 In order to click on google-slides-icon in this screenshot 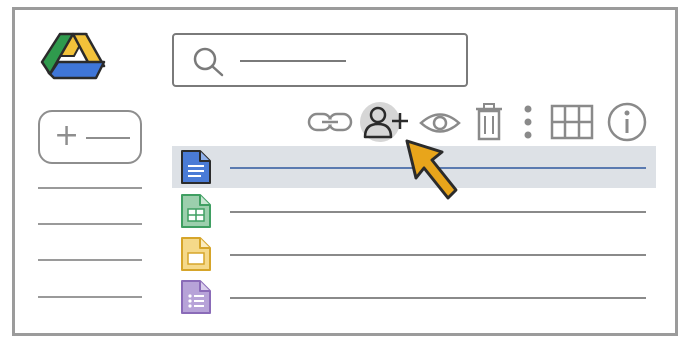, I will do `click(196, 254)`.